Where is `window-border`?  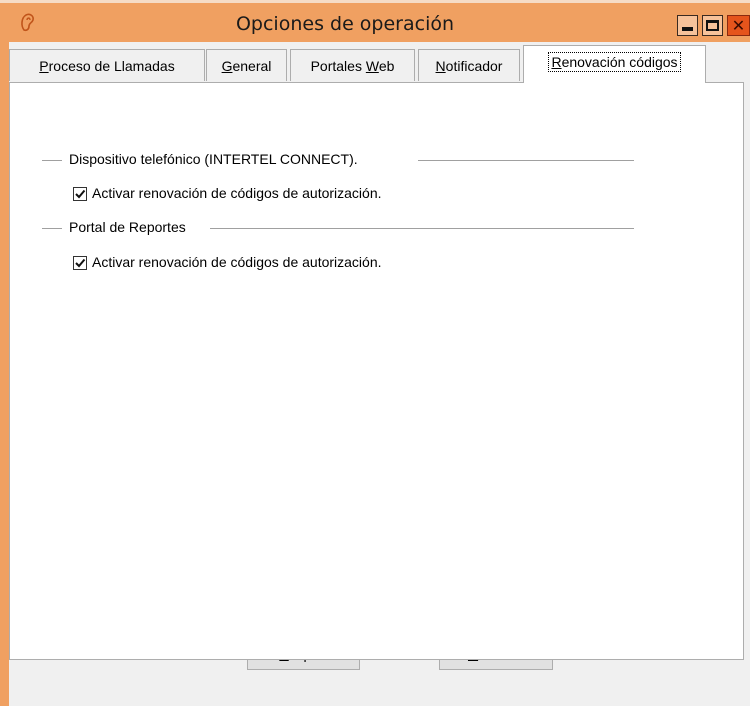 window-border is located at coordinates (4, 374).